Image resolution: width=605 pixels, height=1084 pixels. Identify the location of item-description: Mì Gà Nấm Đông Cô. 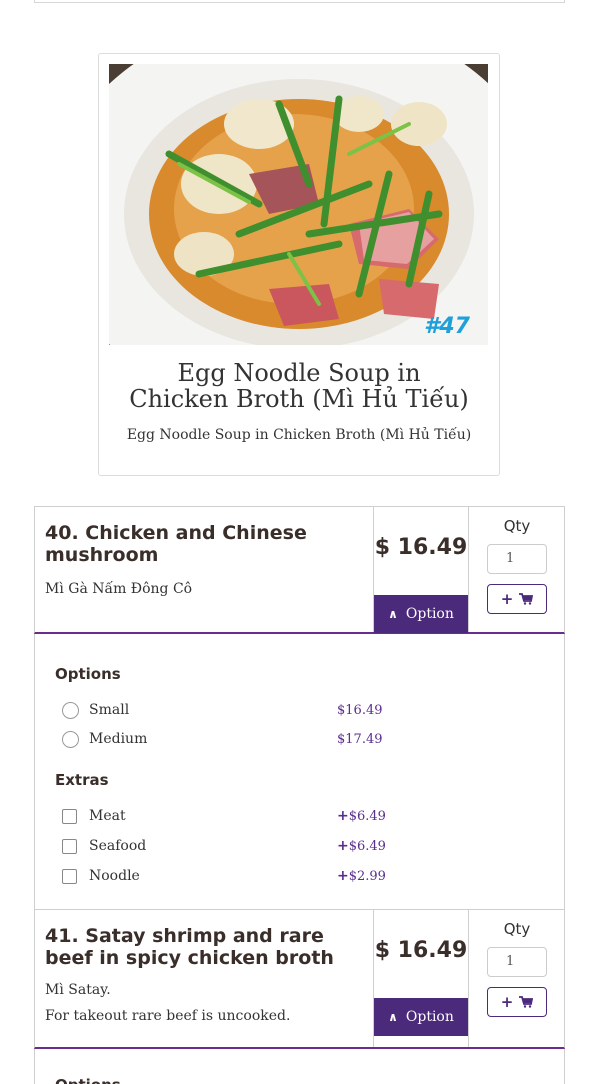
(119, 589).